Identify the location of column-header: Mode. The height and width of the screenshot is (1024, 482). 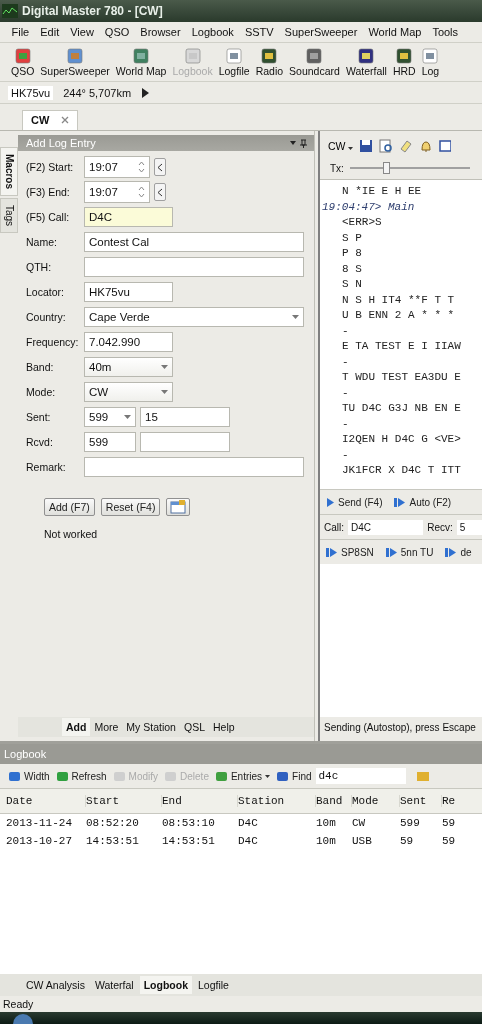
(376, 801).